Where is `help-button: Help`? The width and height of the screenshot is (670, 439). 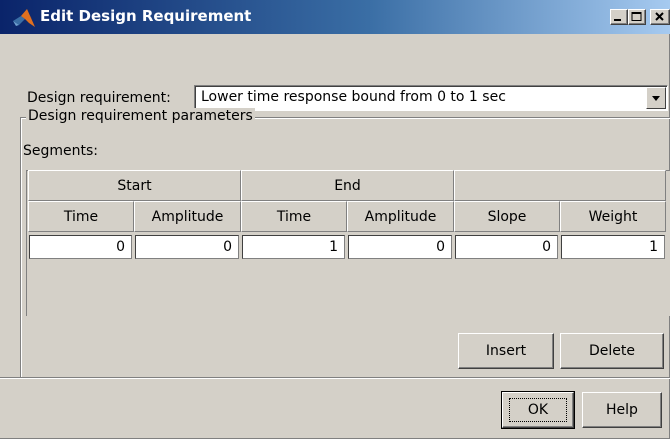
help-button: Help is located at coordinates (622, 410).